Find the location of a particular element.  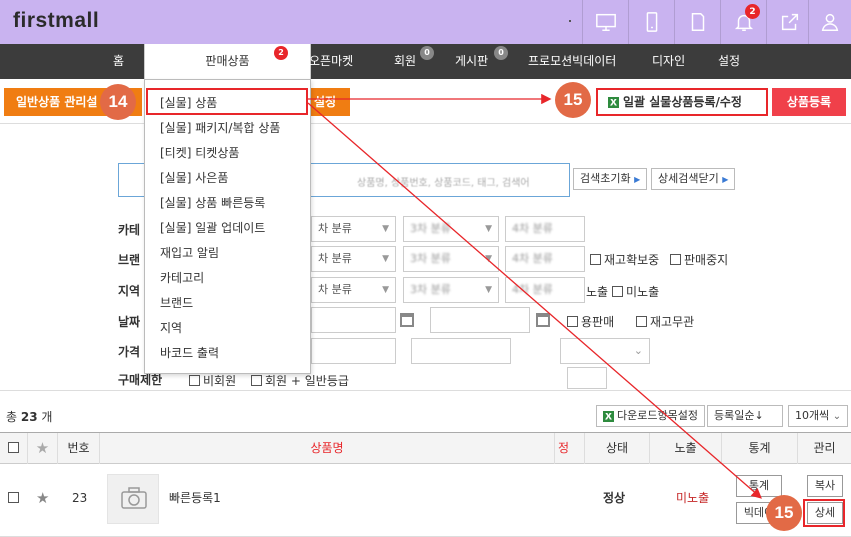

step-badge-b: 15 is located at coordinates (573, 100).